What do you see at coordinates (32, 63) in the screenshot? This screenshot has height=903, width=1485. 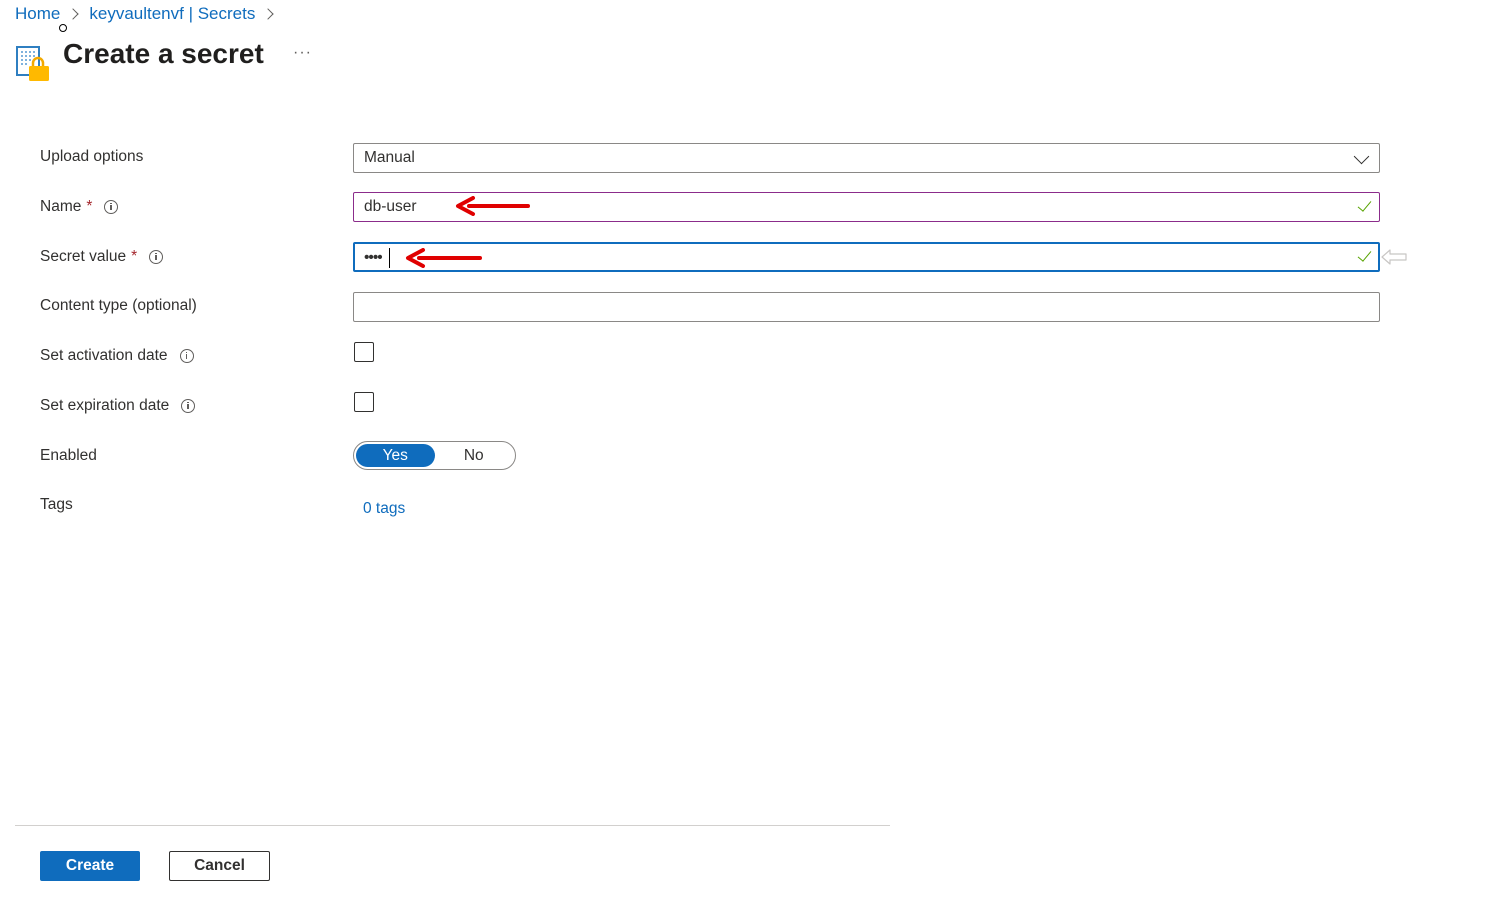 I see `key-vault-secret-icon` at bounding box center [32, 63].